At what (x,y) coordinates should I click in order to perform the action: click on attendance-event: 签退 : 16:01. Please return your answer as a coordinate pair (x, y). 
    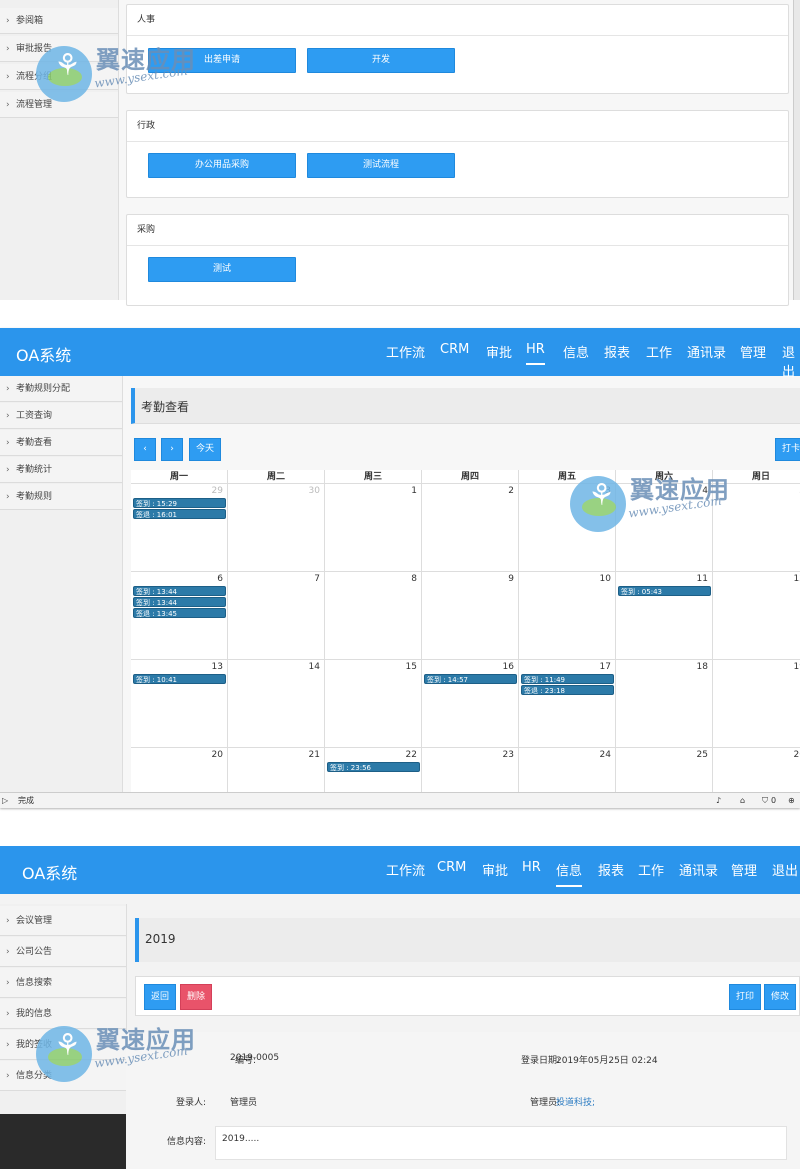
    Looking at the image, I should click on (179, 514).